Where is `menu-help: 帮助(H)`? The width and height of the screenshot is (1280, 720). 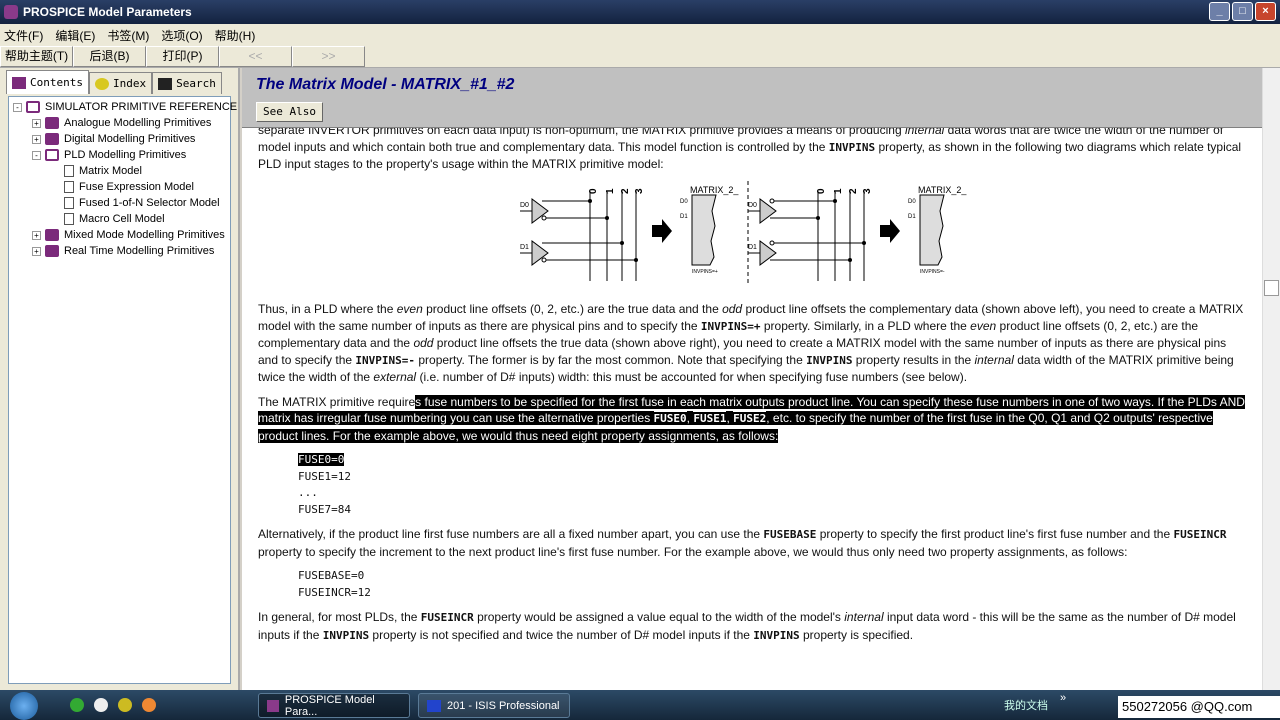 menu-help: 帮助(H) is located at coordinates (235, 35).